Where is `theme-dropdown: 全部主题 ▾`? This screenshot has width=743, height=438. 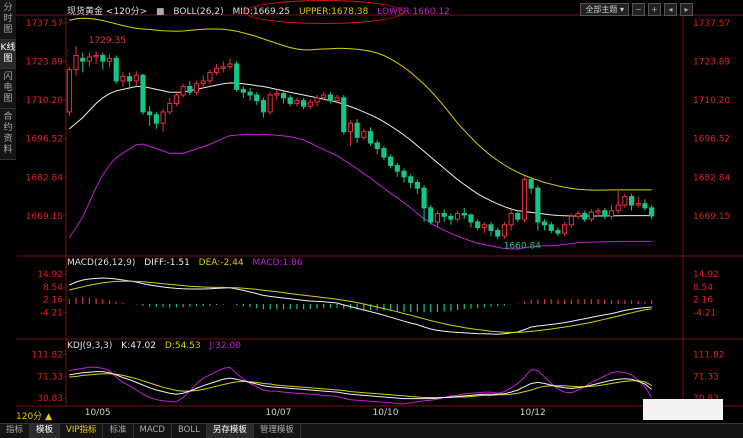
theme-dropdown: 全部主题 ▾ is located at coordinates (604, 9).